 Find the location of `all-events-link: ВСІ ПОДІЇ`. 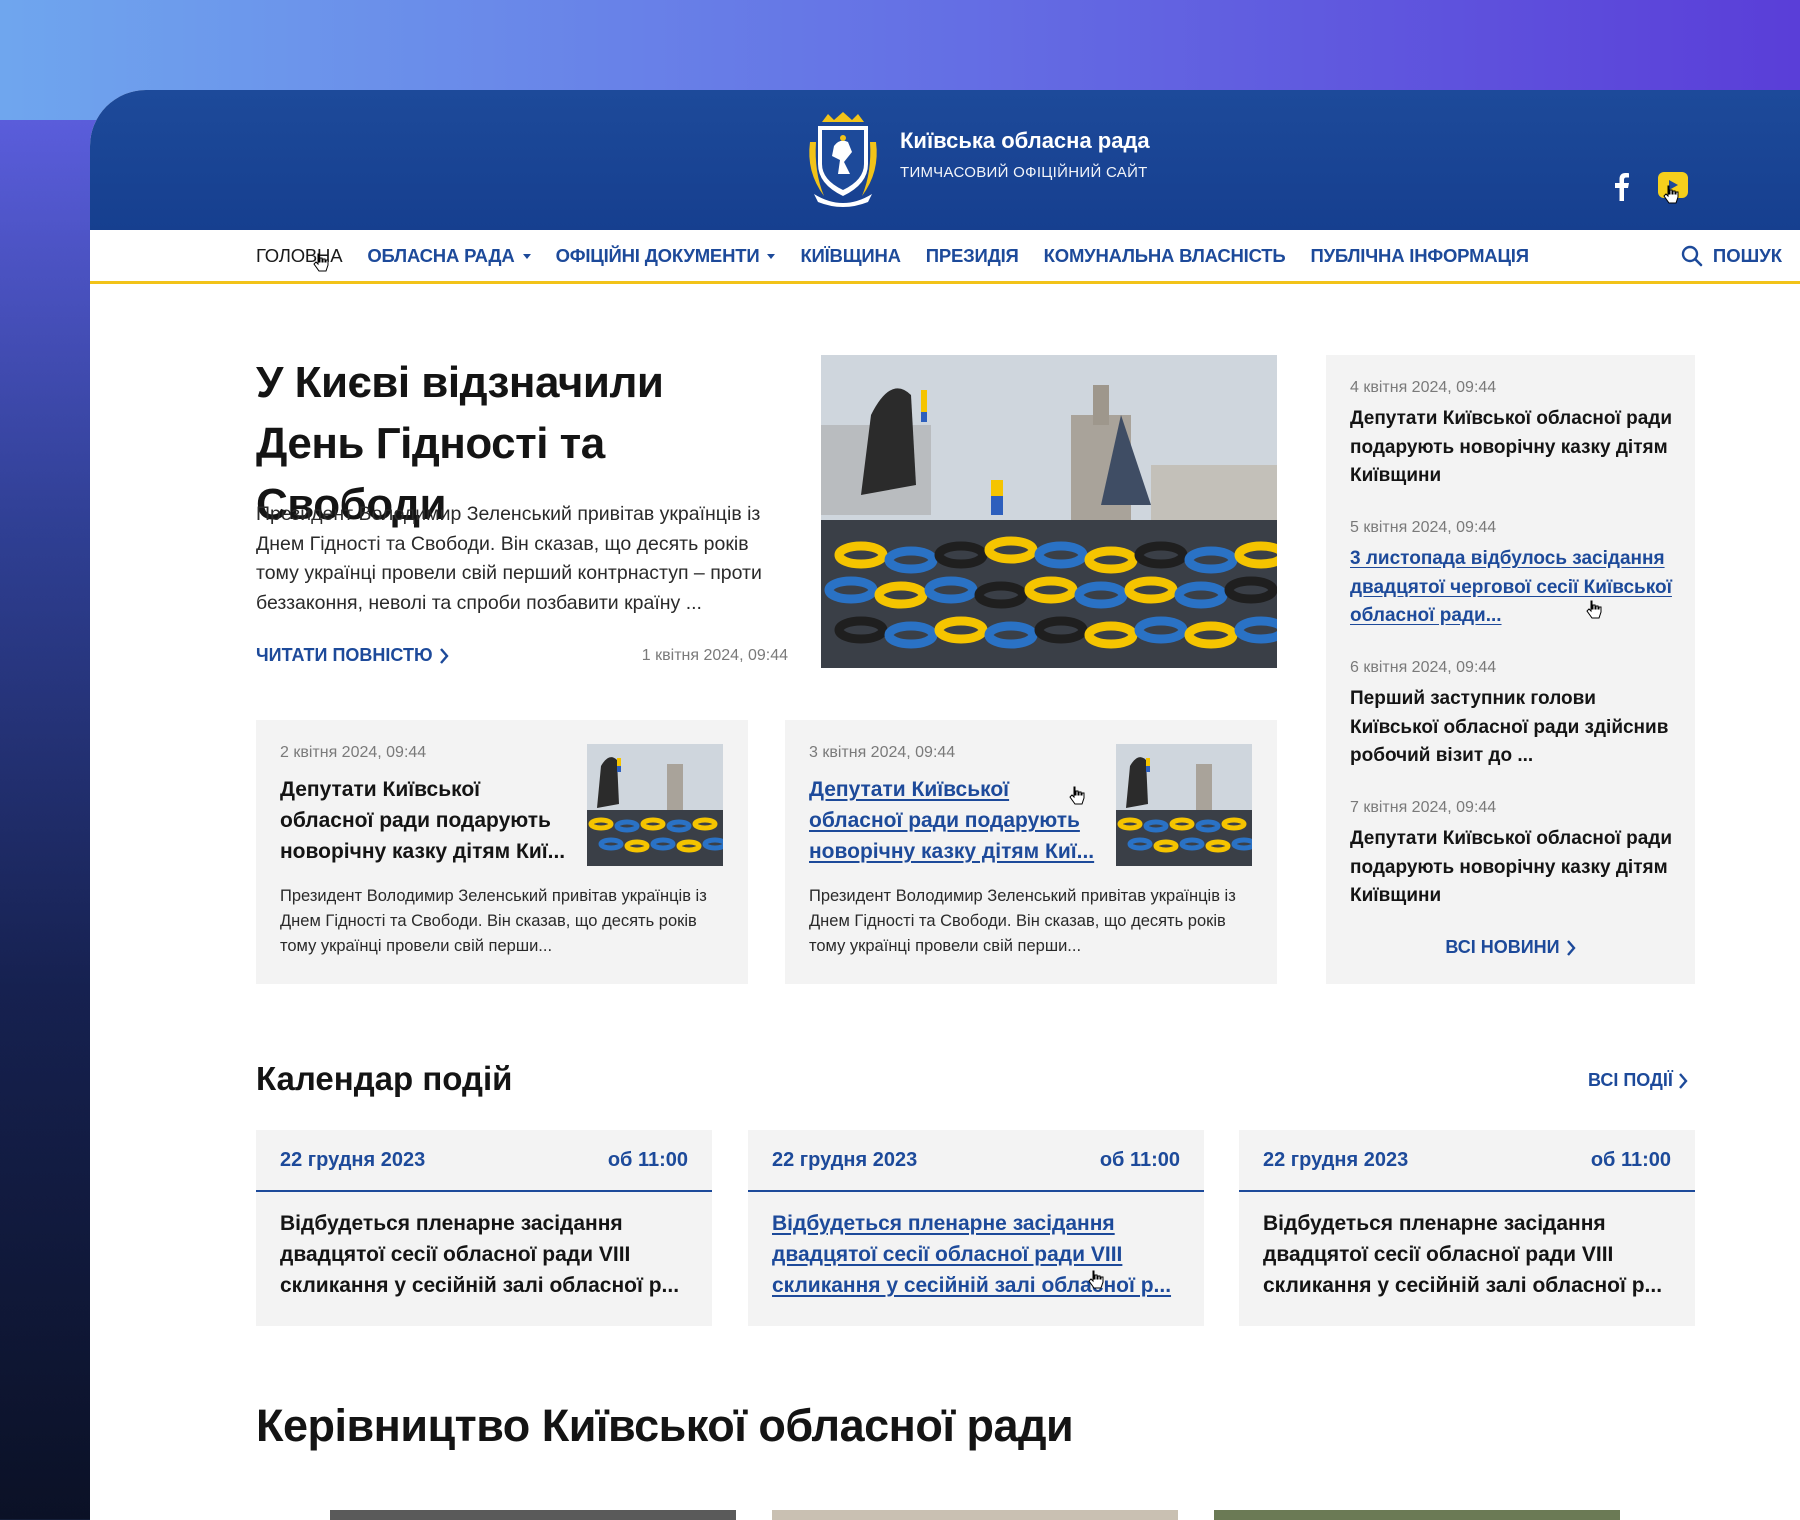

all-events-link: ВСІ ПОДІЇ is located at coordinates (1638, 1080).